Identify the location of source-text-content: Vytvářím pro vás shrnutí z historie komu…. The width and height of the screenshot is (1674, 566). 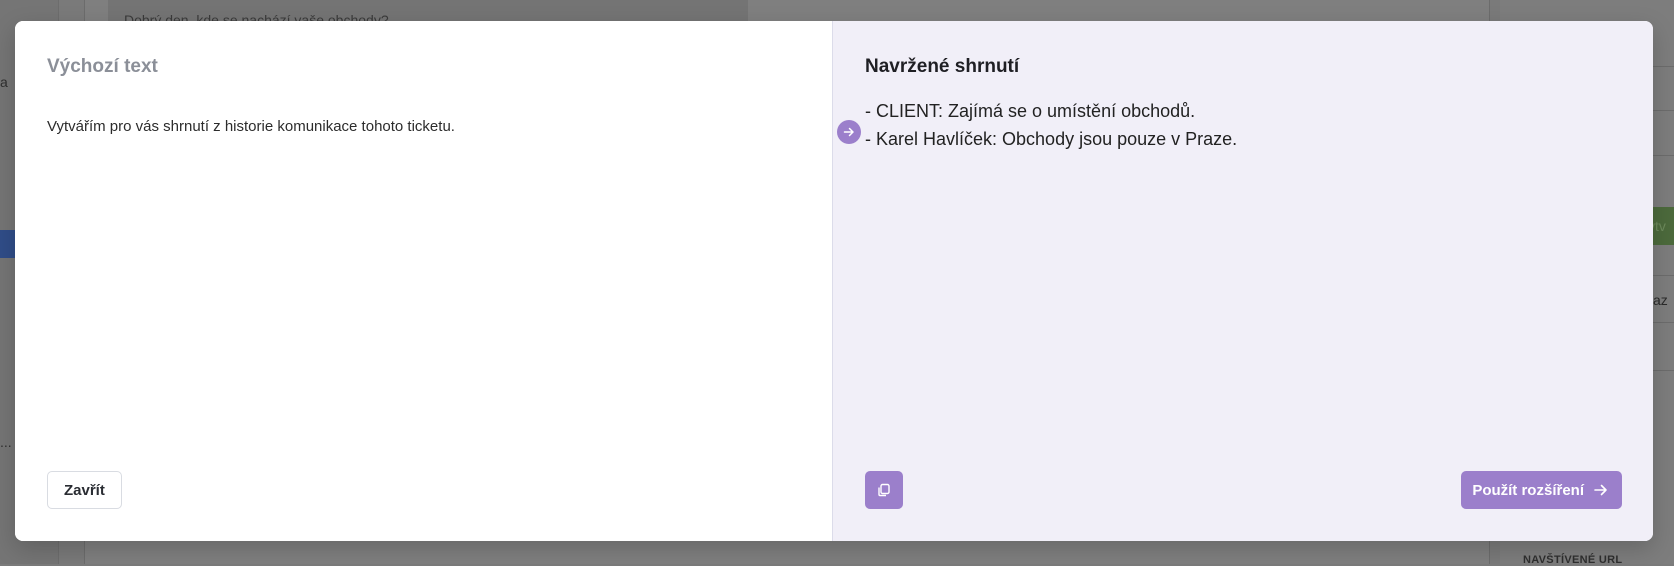
(417, 127).